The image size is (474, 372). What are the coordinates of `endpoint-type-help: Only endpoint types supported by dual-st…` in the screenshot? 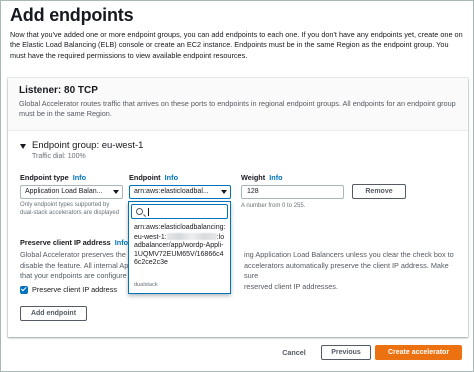 It's located at (70, 209).